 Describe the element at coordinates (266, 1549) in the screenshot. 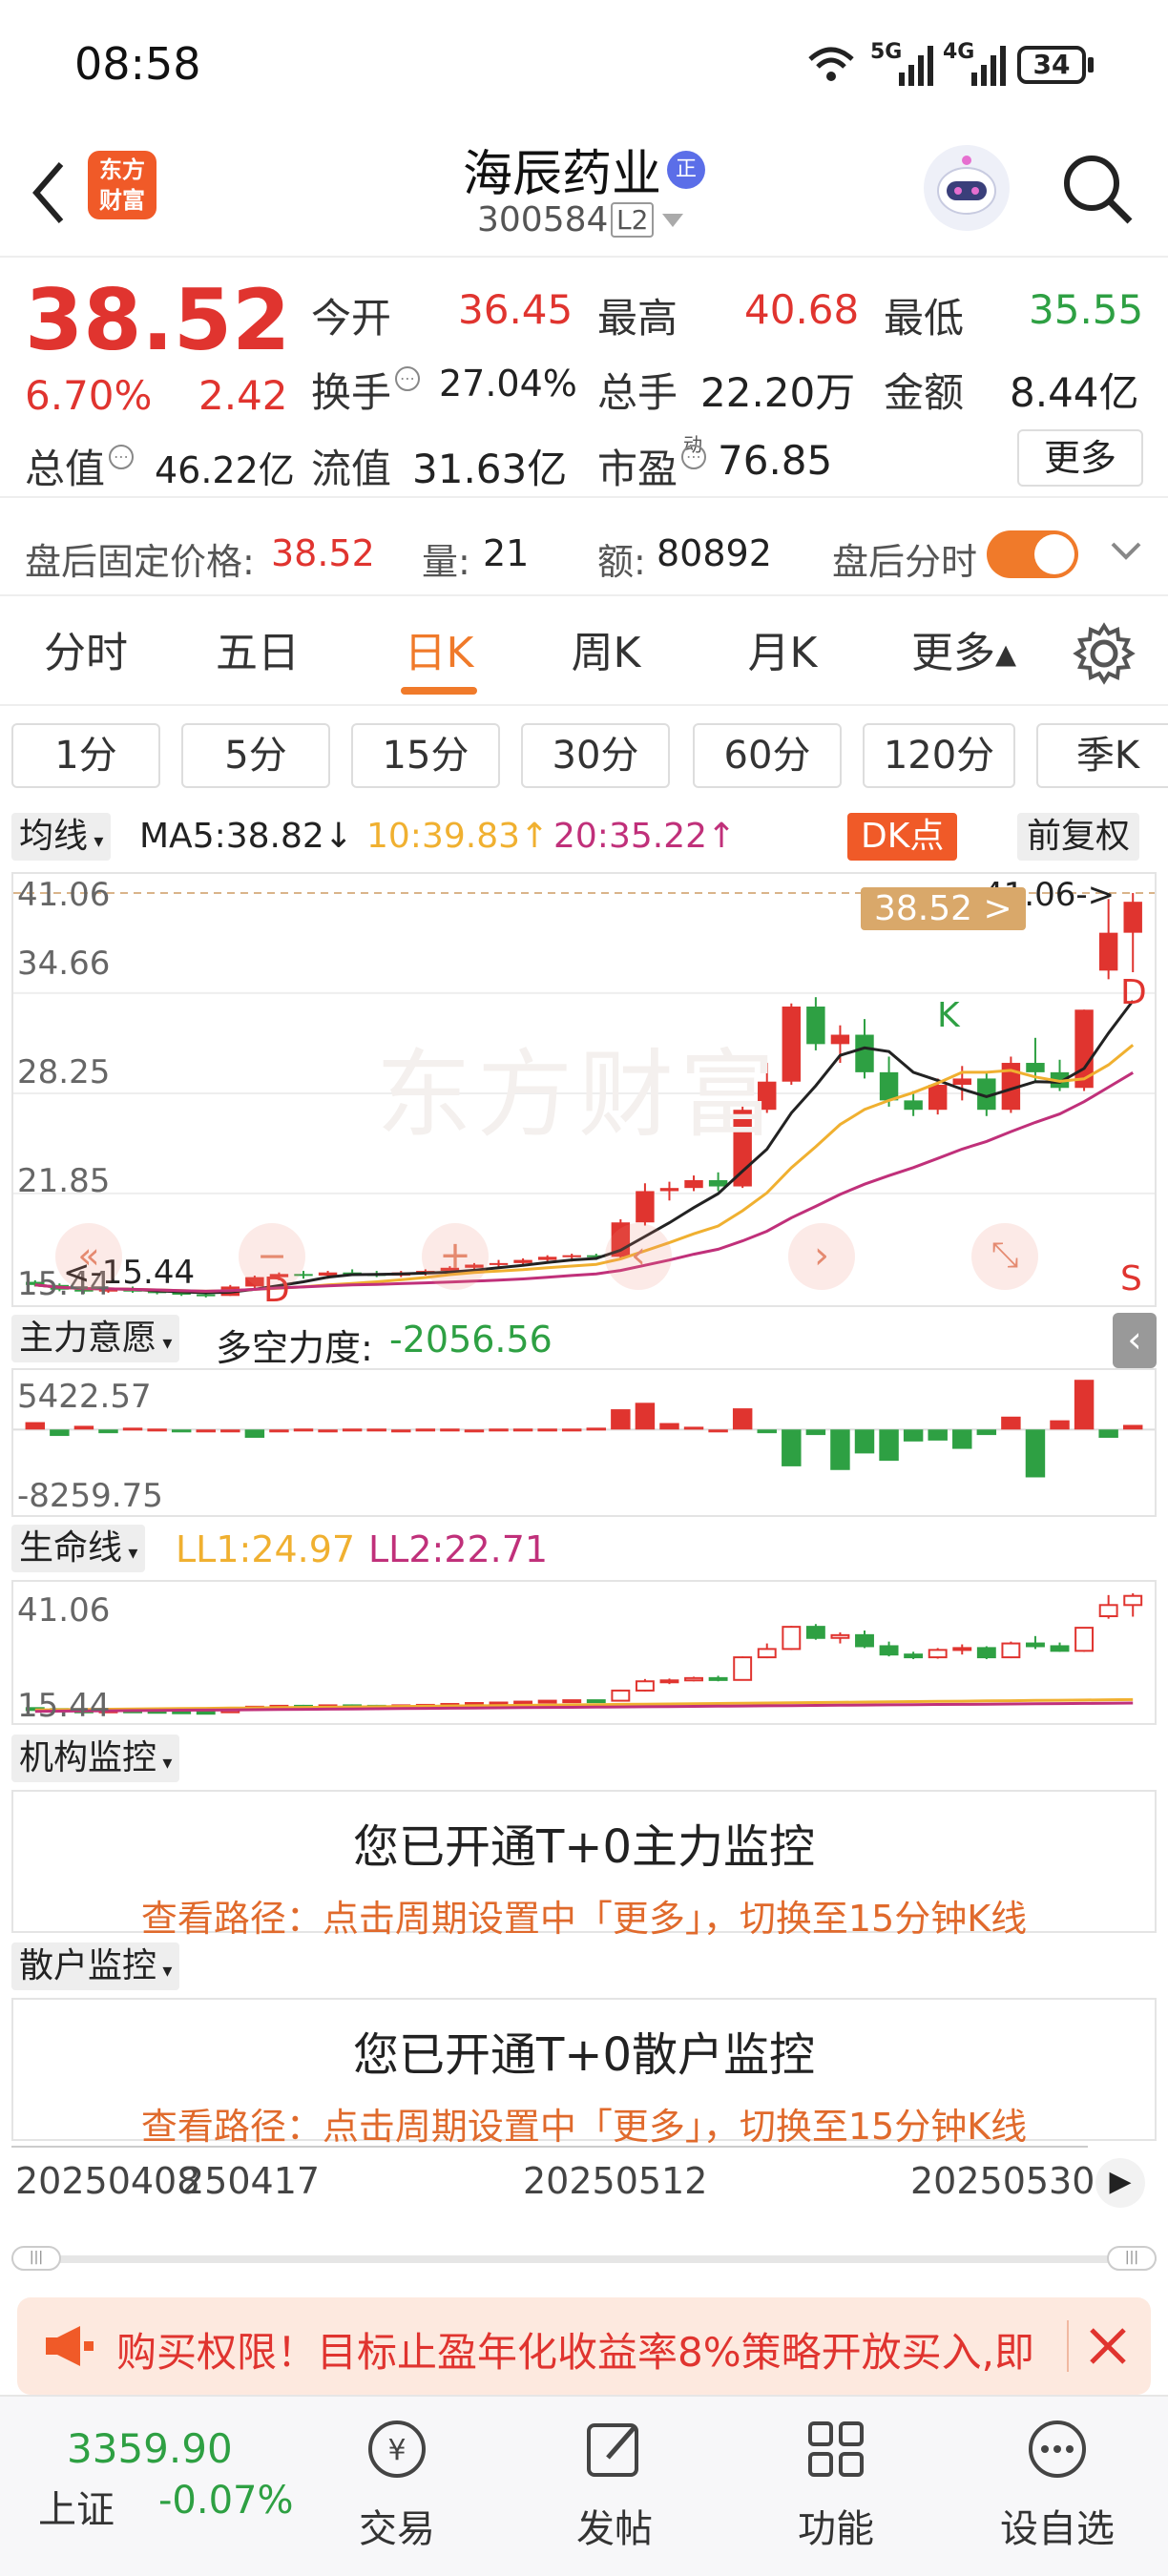

I see `ll1-value: LL1:24.97` at that location.